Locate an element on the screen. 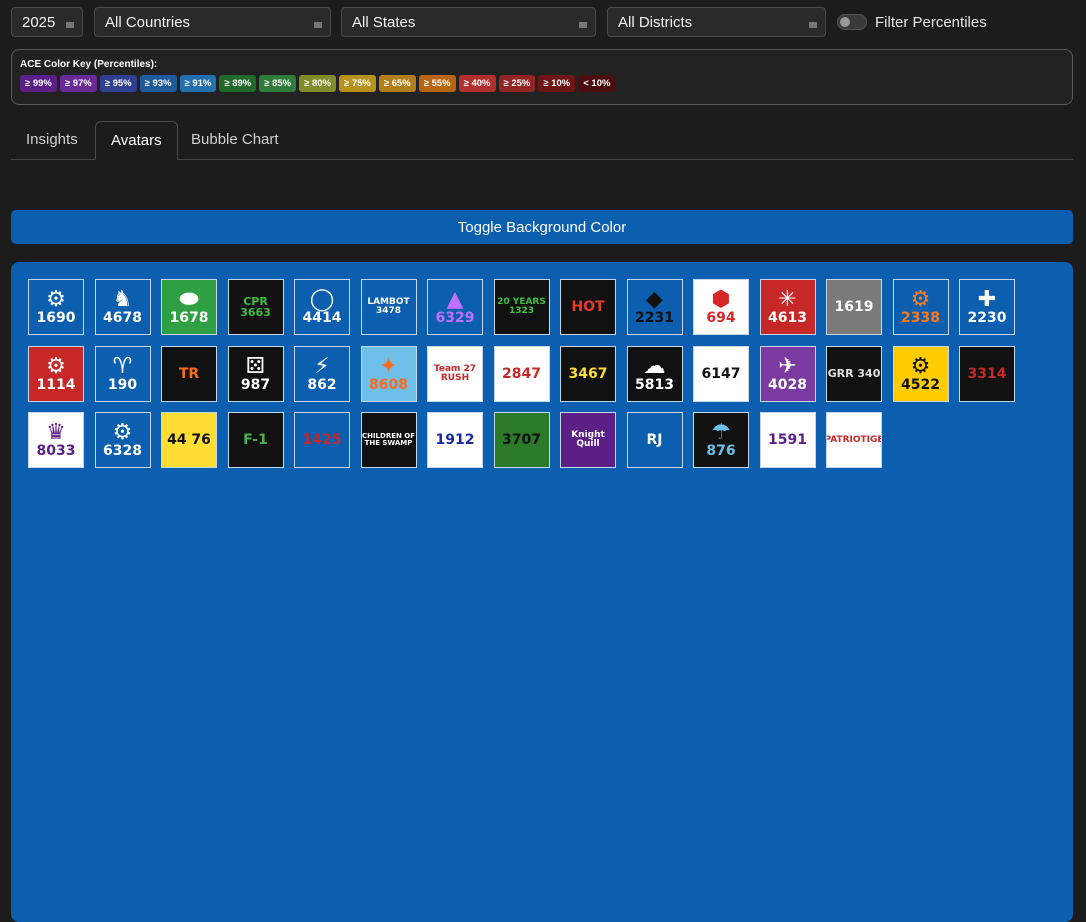 The width and height of the screenshot is (1086, 922). state-select-value: All States is located at coordinates (384, 22).